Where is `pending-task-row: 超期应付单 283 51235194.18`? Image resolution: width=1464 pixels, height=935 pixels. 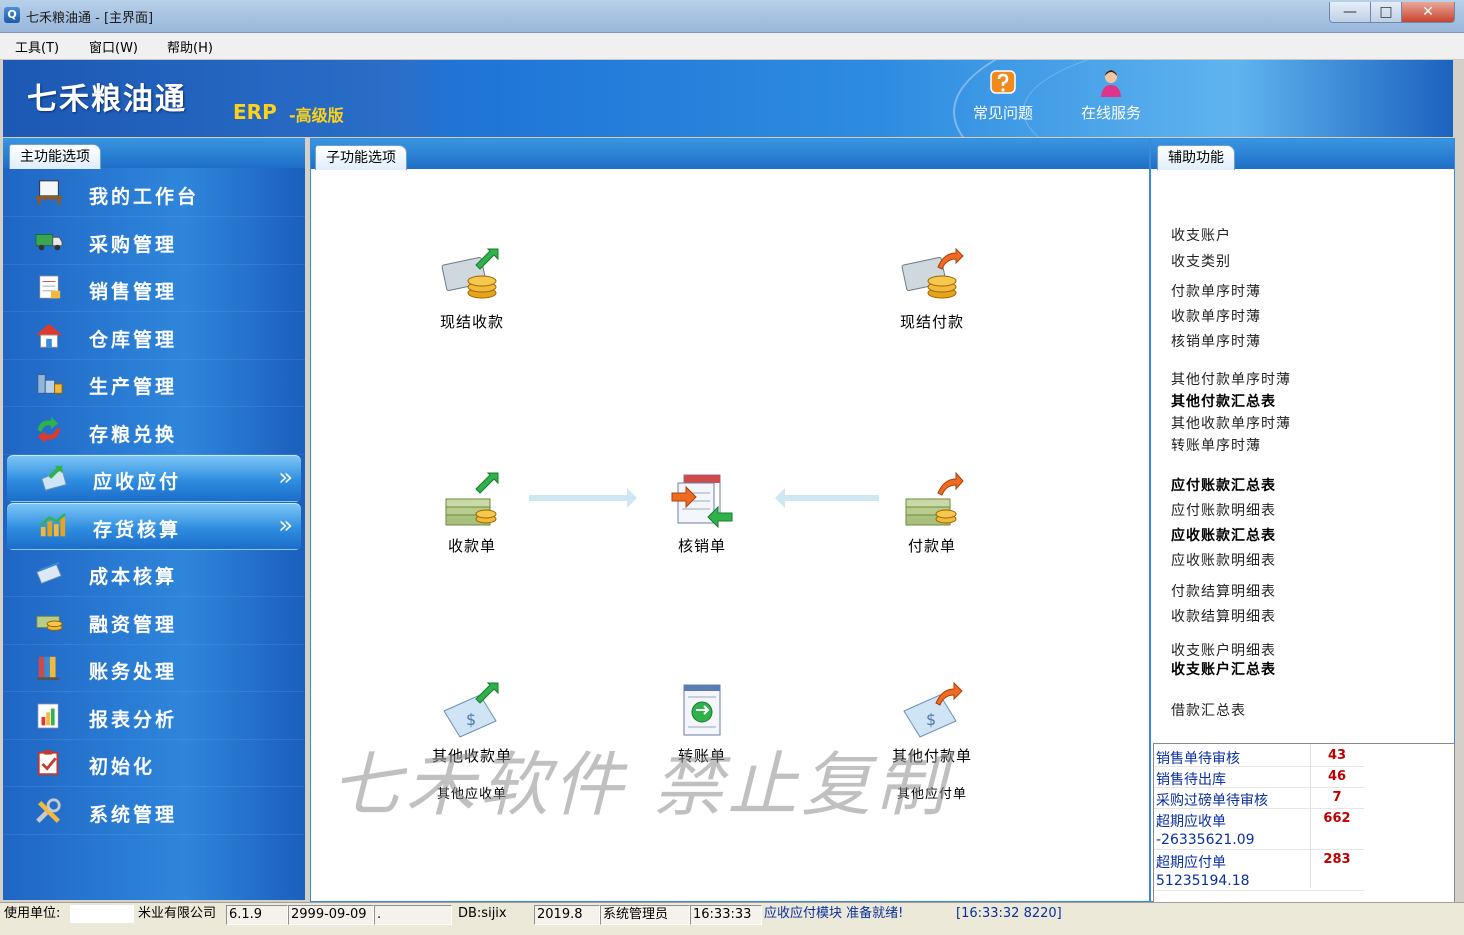
pending-task-row: 超期应付单 283 51235194.18 is located at coordinates (1259, 870).